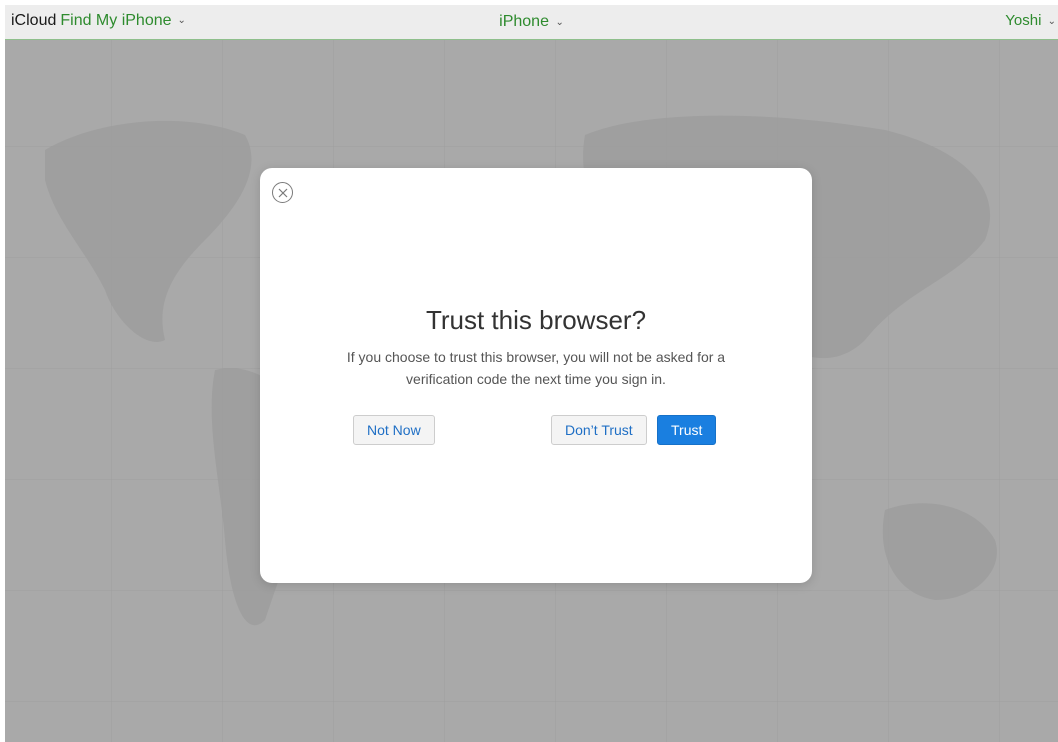  What do you see at coordinates (1023, 20) in the screenshot?
I see `user-name: Yoshi` at bounding box center [1023, 20].